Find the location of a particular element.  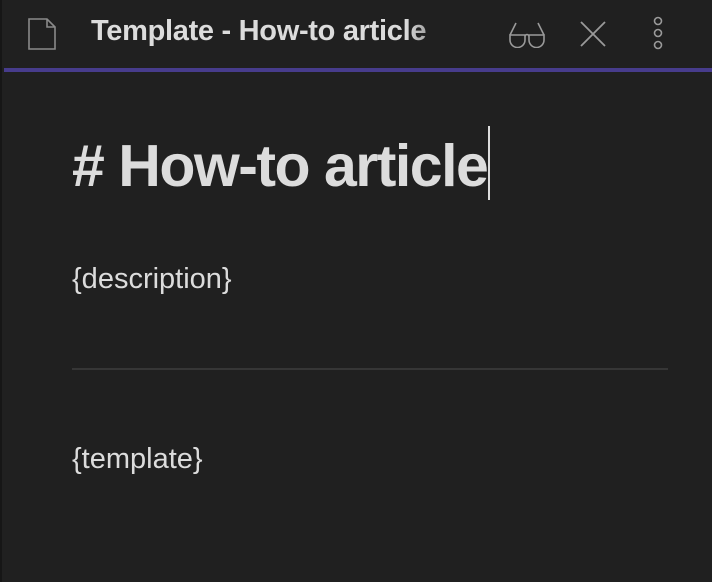

horizontal-rule is located at coordinates (370, 369).